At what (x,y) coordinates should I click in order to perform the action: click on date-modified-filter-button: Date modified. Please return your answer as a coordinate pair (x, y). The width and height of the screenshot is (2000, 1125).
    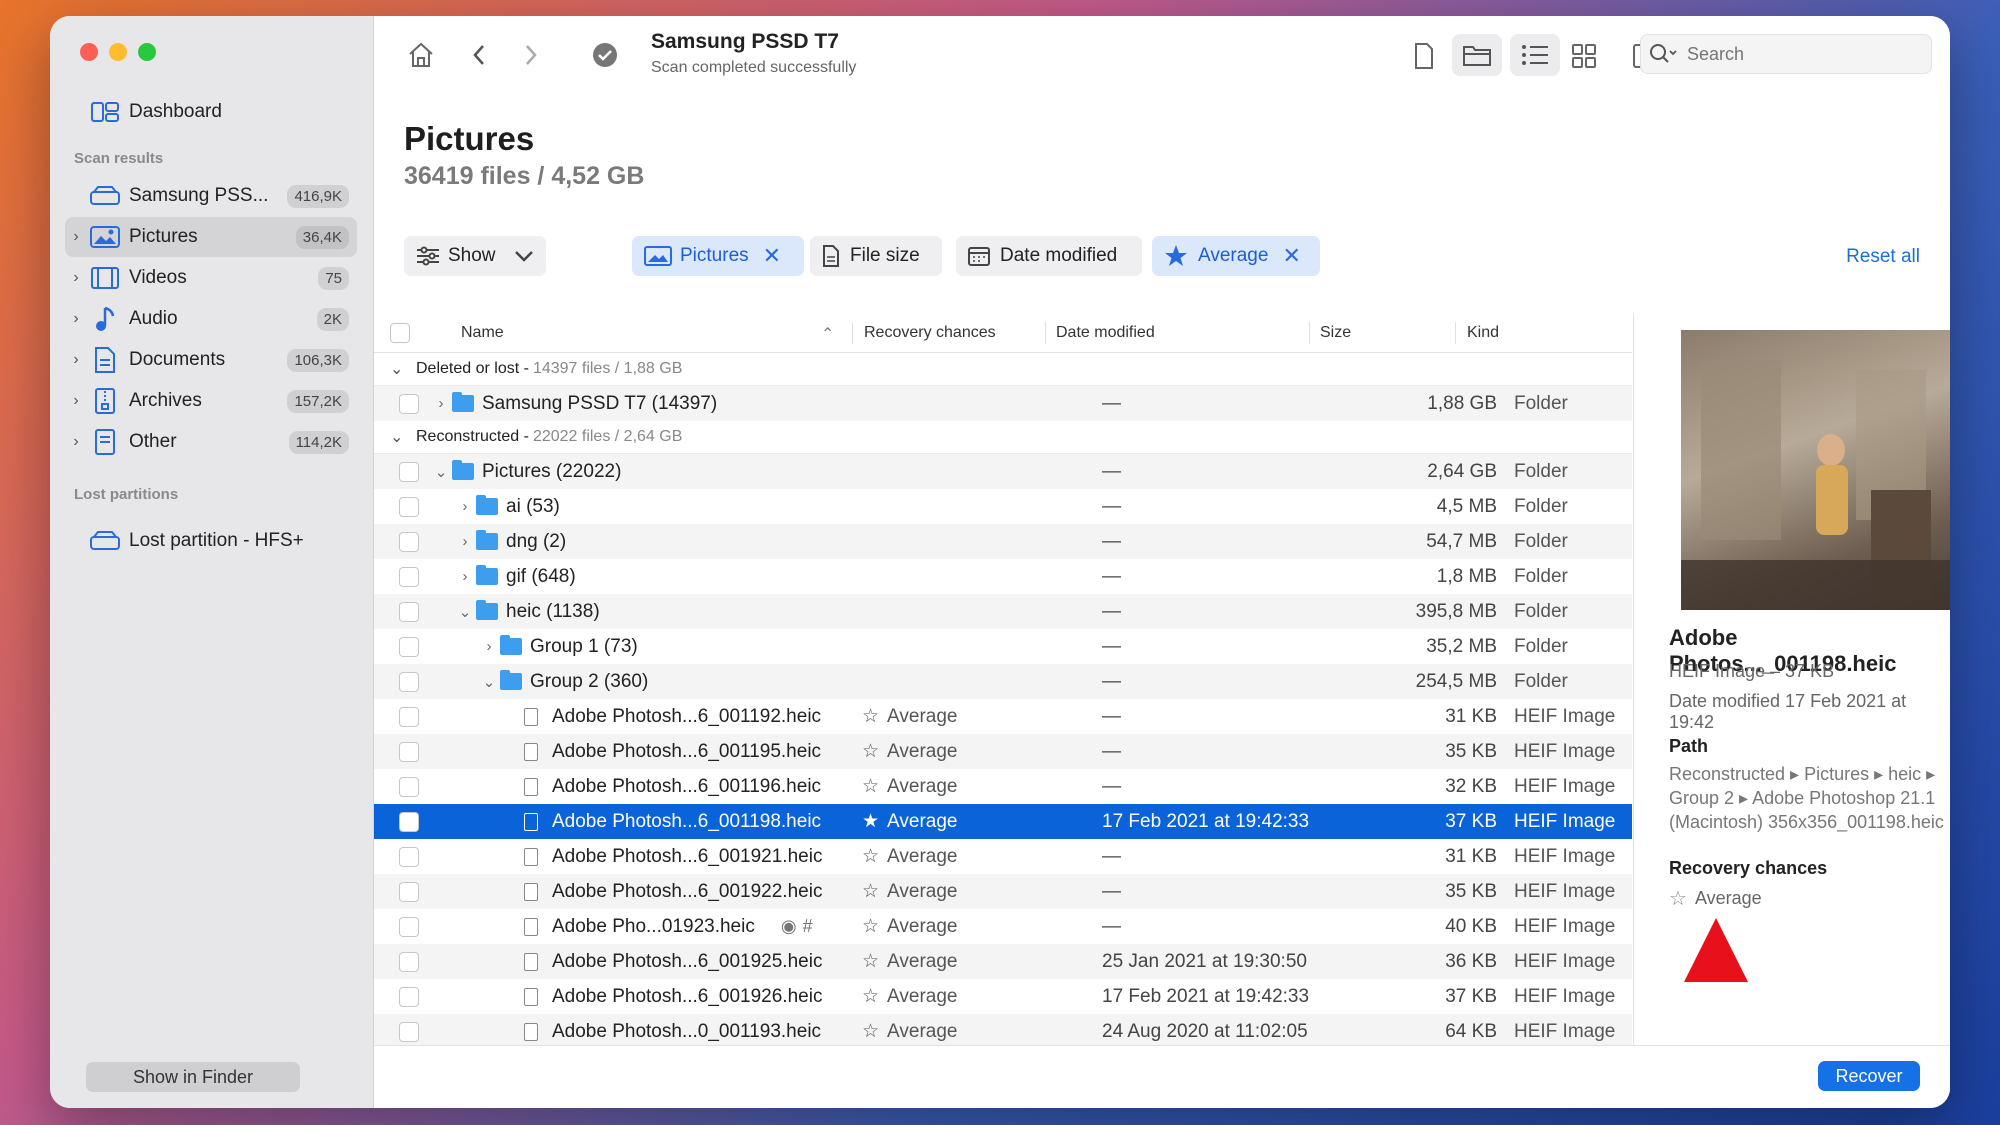
    Looking at the image, I should click on (1049, 256).